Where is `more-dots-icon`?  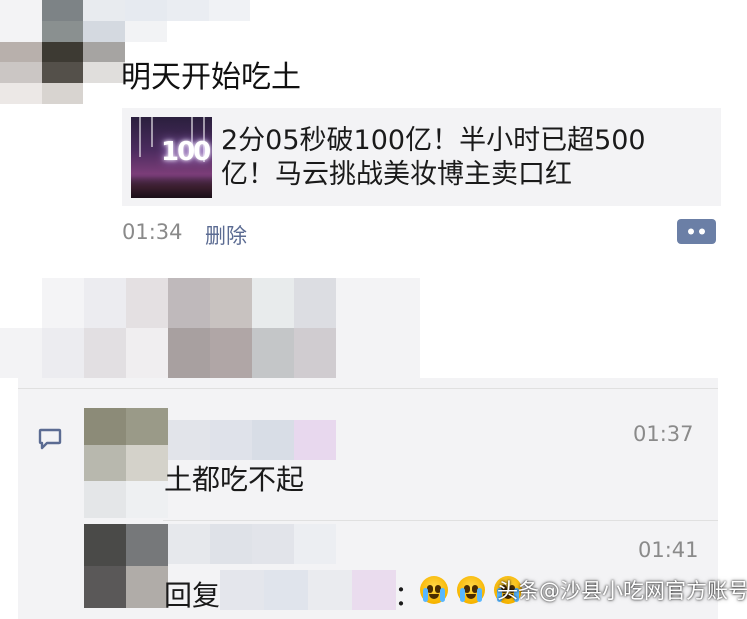
more-dots-icon is located at coordinates (696, 231).